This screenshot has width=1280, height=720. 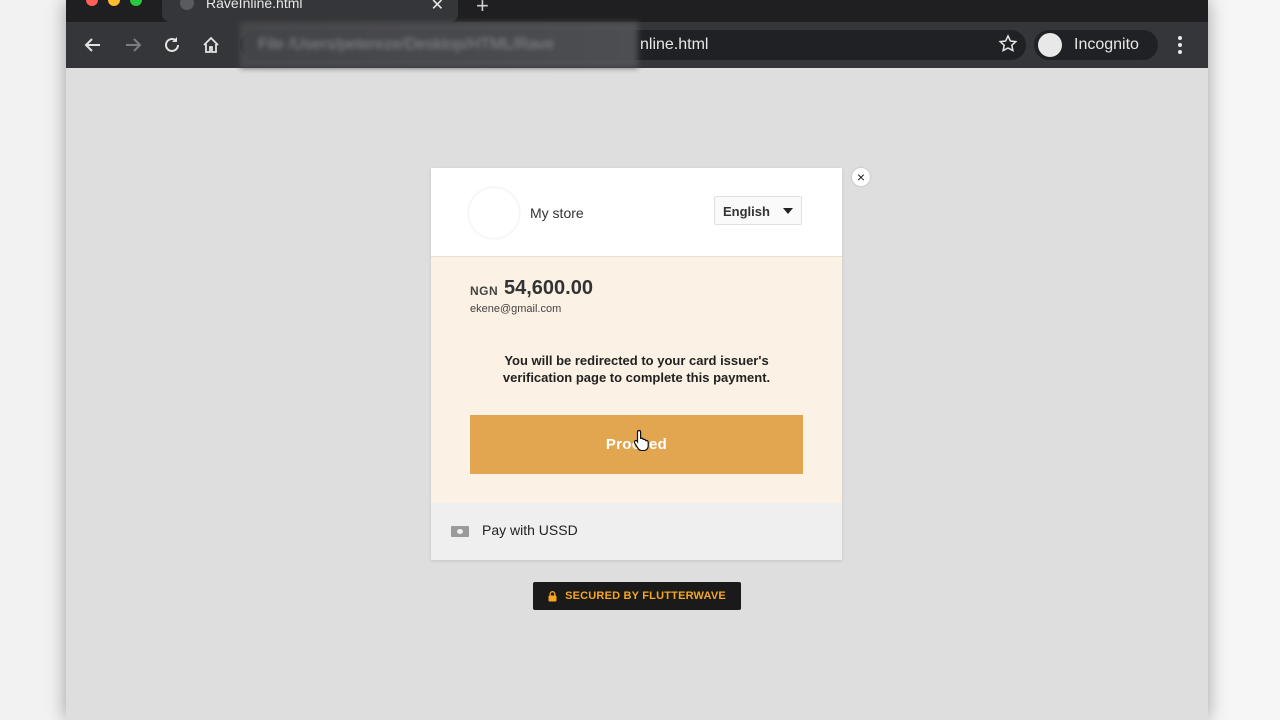 I want to click on home-icon, so click(x=211, y=44).